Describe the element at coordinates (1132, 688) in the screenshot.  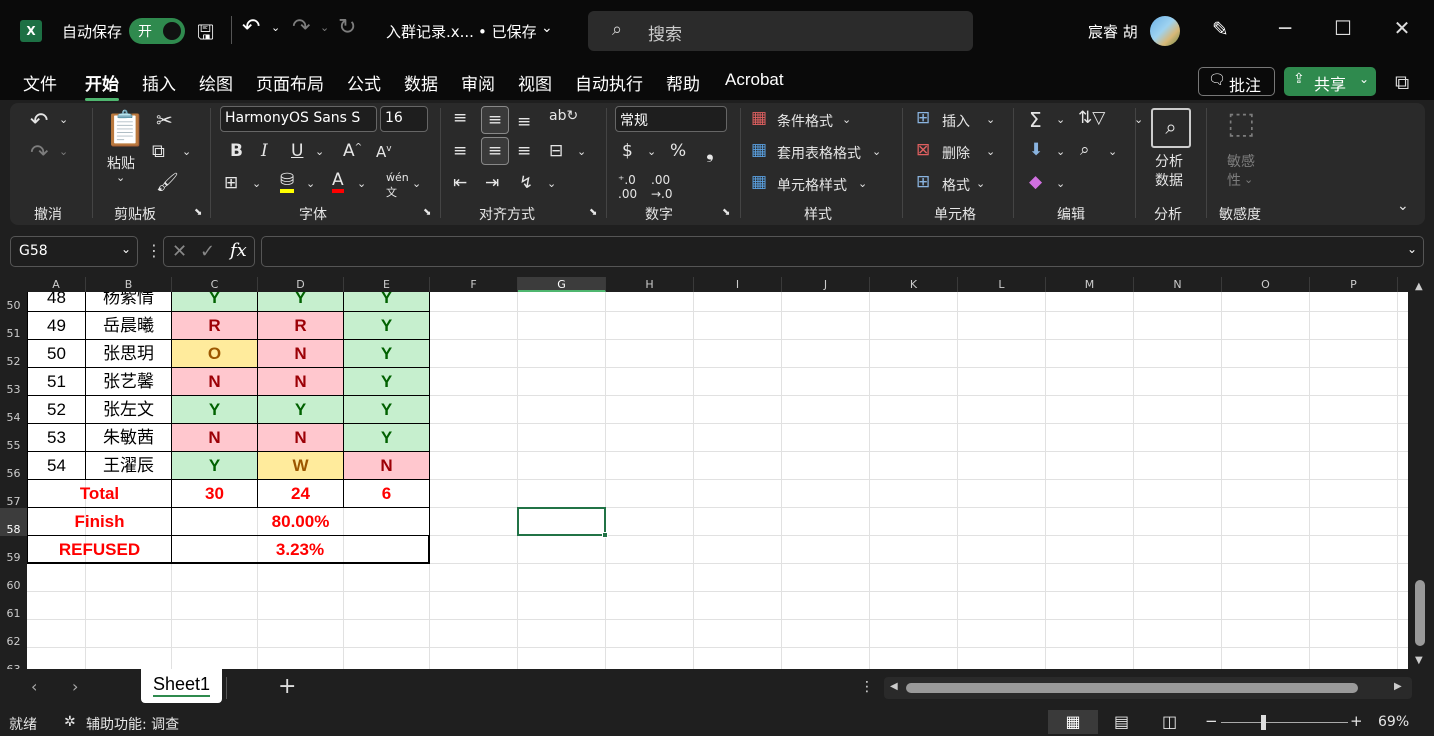
I see `horizontal-scroll-thumb` at that location.